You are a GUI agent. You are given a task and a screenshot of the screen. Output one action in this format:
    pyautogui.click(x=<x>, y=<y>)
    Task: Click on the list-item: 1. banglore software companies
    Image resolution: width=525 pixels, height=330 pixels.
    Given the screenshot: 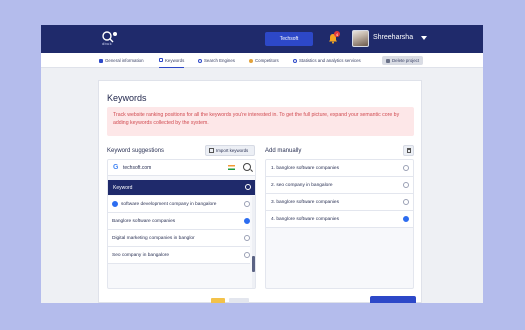 What is the action you would take?
    pyautogui.click(x=339, y=168)
    